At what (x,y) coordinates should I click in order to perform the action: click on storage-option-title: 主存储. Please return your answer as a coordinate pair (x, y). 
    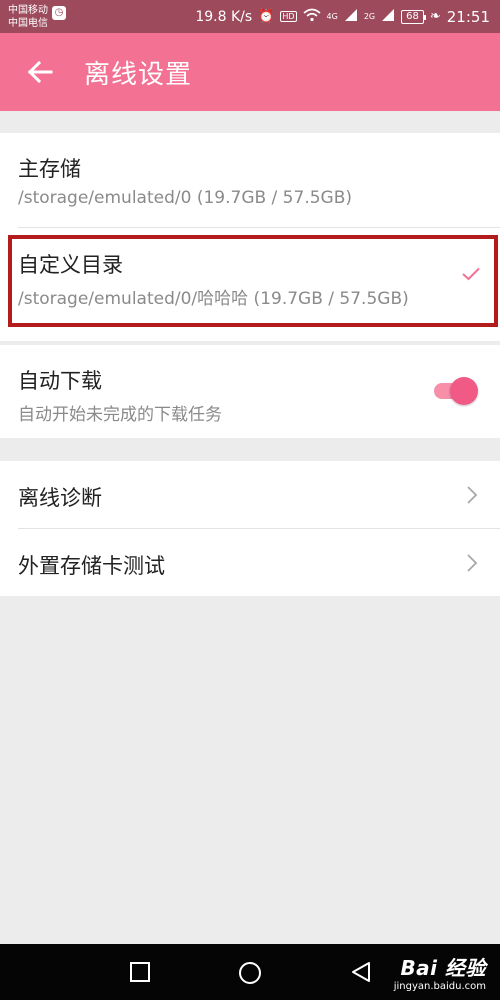
    Looking at the image, I should click on (49, 169).